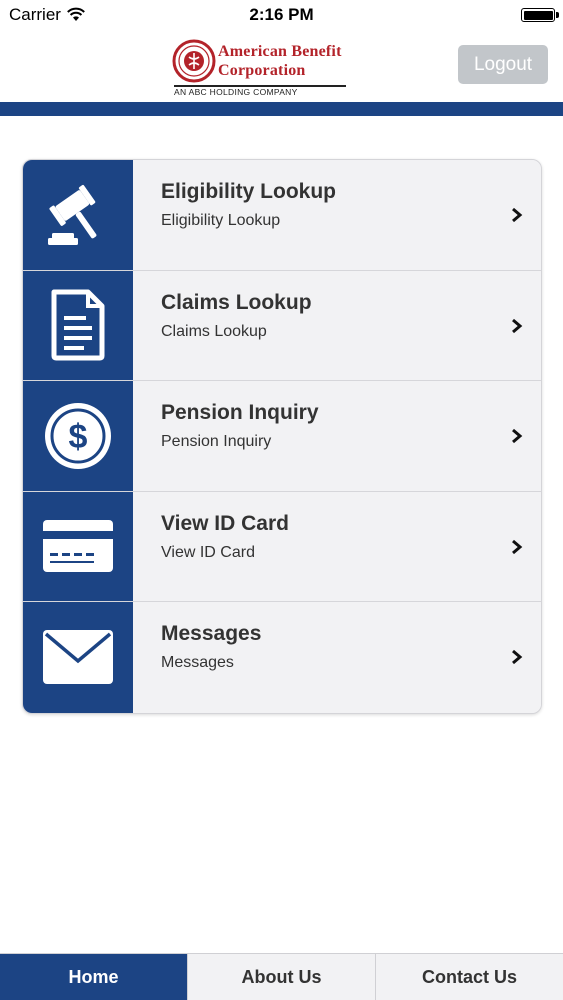  I want to click on envelope-icon, so click(78, 657).